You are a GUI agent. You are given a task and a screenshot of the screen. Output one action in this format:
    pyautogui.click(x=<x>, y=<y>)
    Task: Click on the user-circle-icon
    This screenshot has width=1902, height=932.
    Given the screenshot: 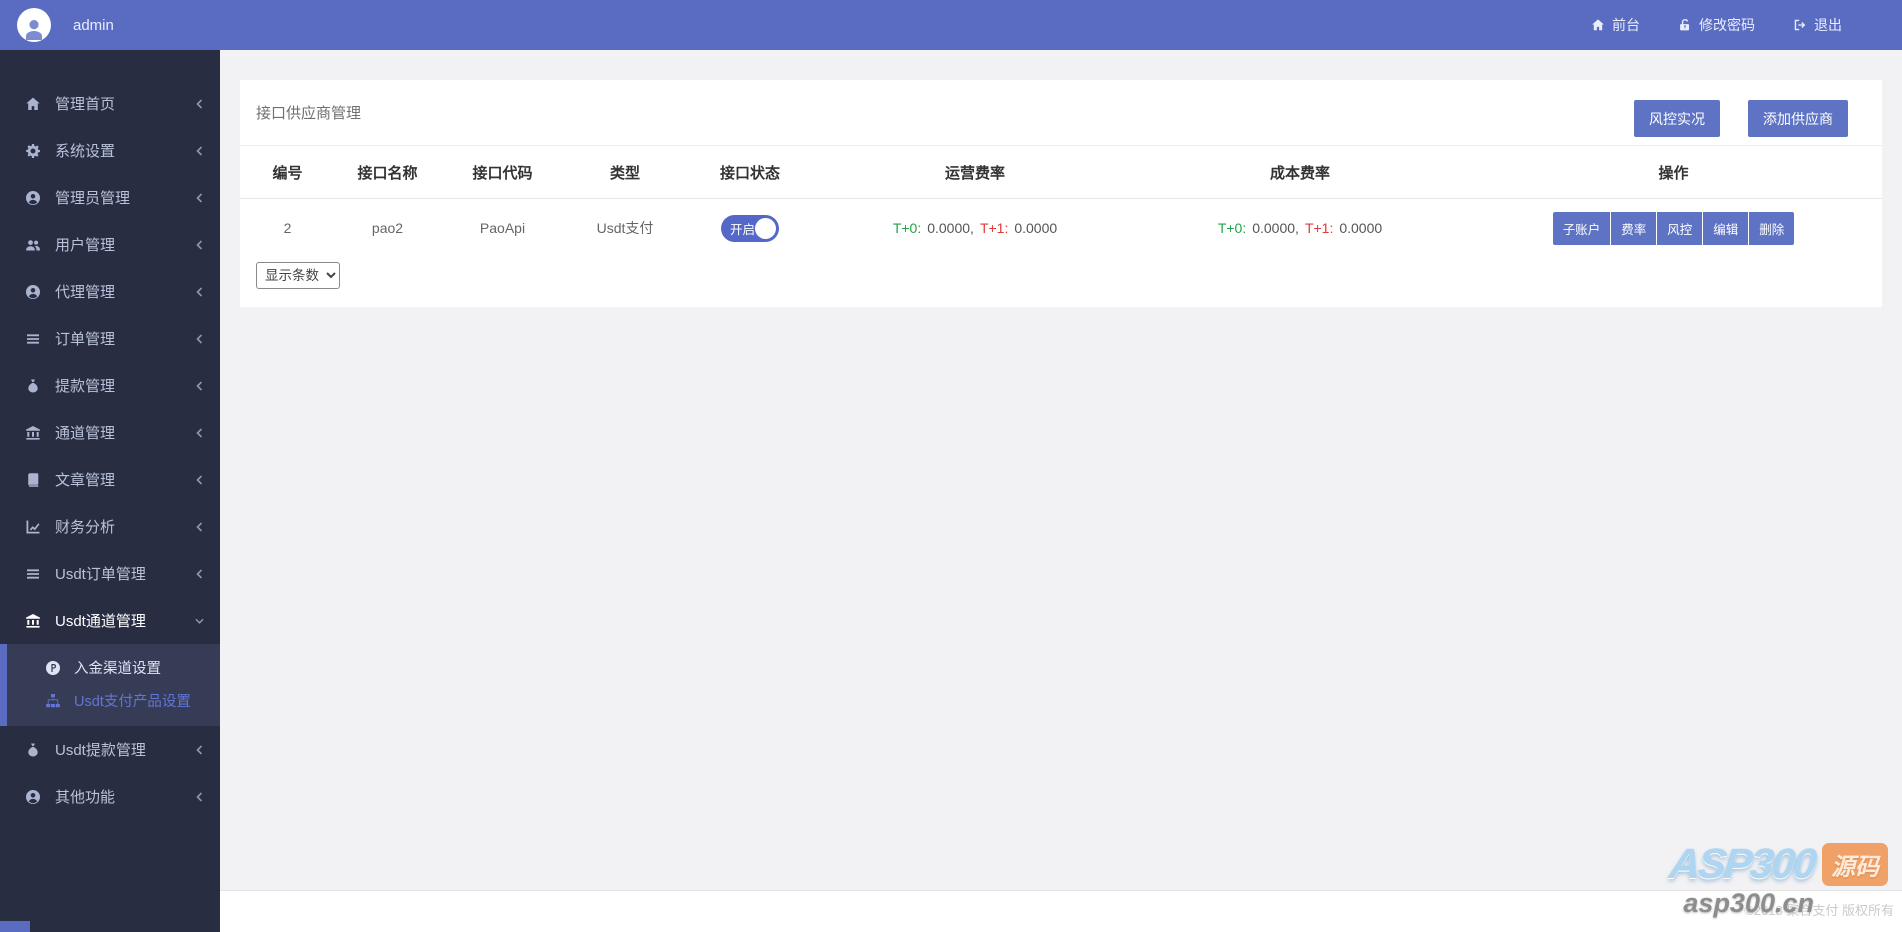 What is the action you would take?
    pyautogui.click(x=33, y=292)
    